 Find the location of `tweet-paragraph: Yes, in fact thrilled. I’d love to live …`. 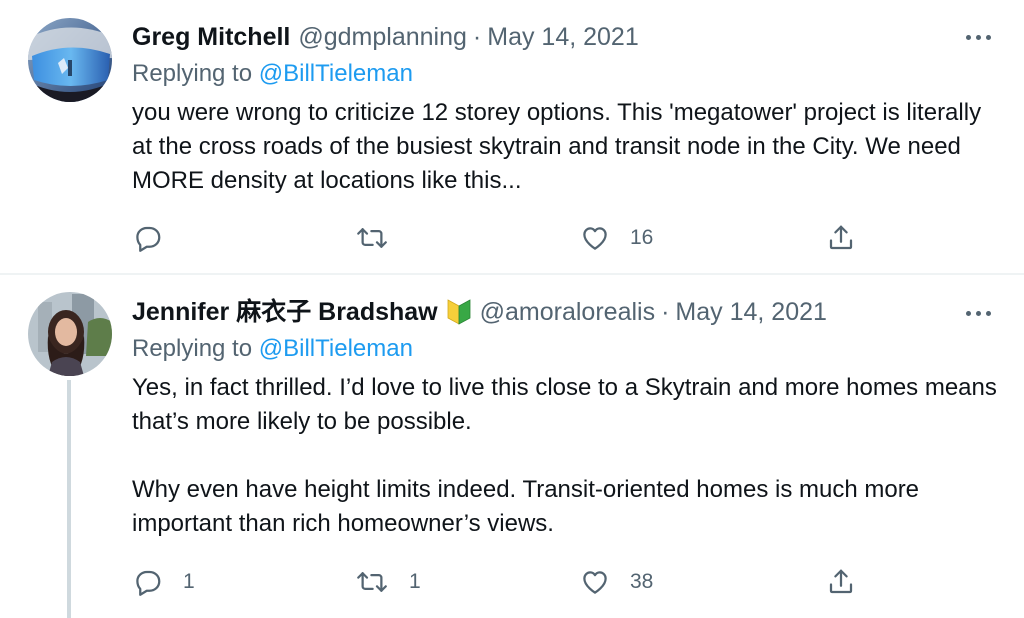

tweet-paragraph: Yes, in fact thrilled. I’d love to live … is located at coordinates (564, 404).